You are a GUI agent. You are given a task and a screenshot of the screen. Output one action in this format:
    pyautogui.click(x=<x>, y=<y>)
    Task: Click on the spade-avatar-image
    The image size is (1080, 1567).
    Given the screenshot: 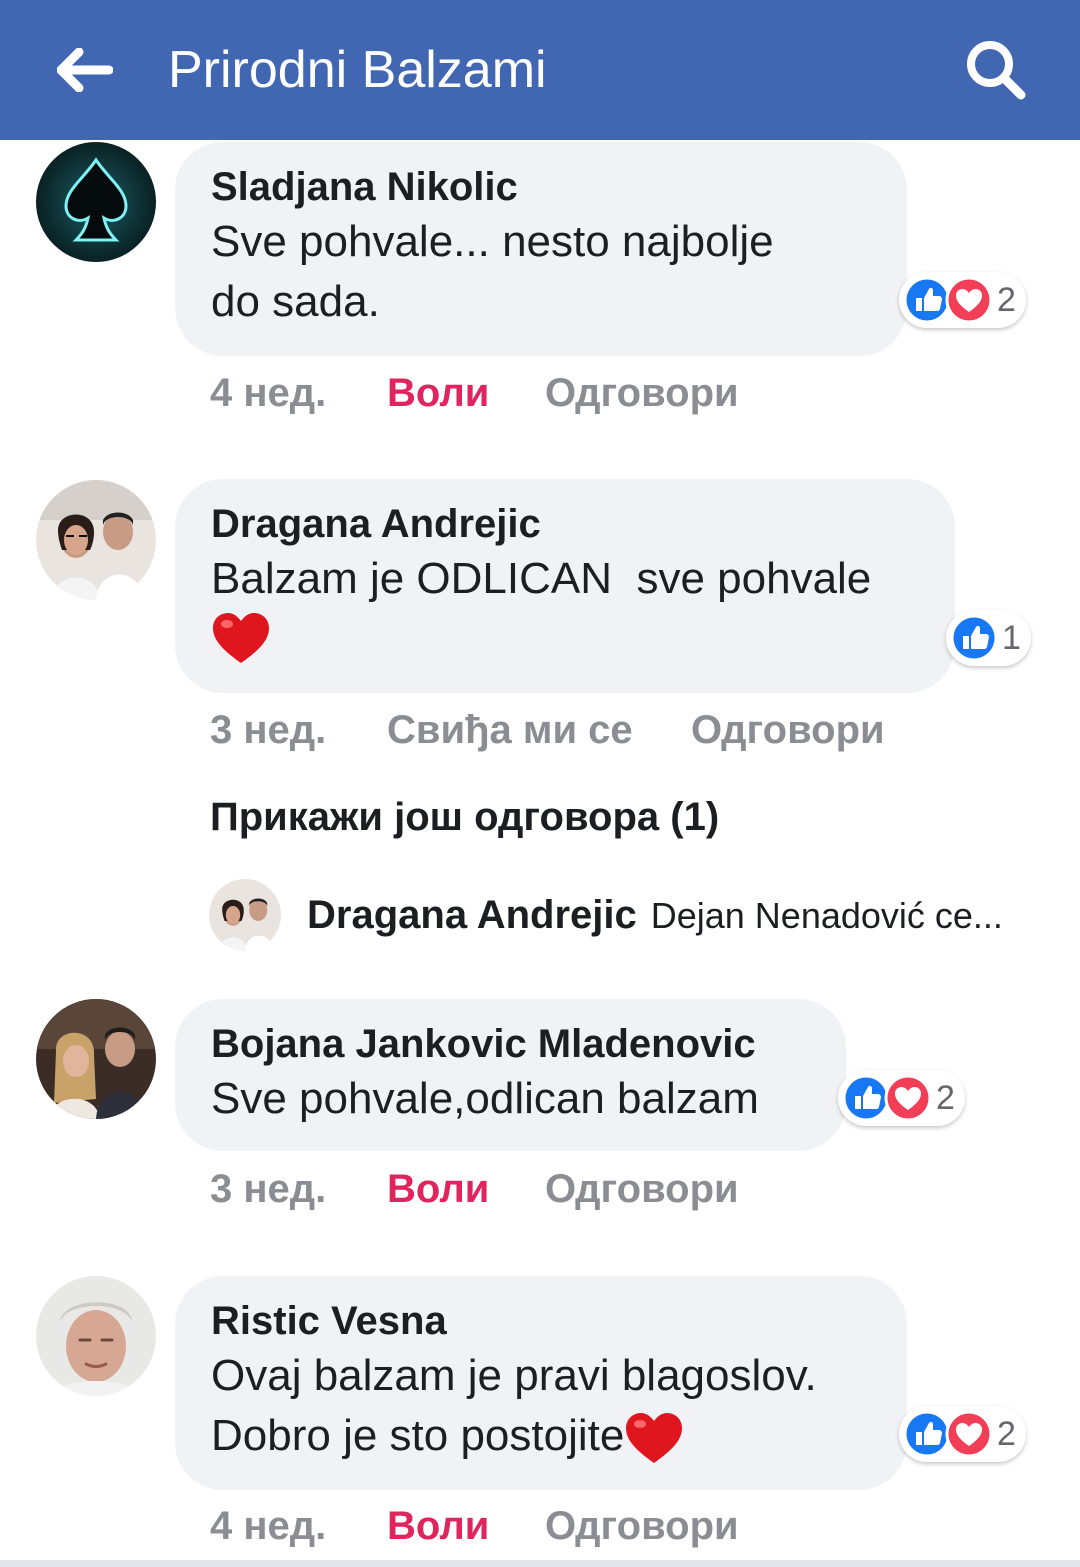 What is the action you would take?
    pyautogui.click(x=96, y=202)
    